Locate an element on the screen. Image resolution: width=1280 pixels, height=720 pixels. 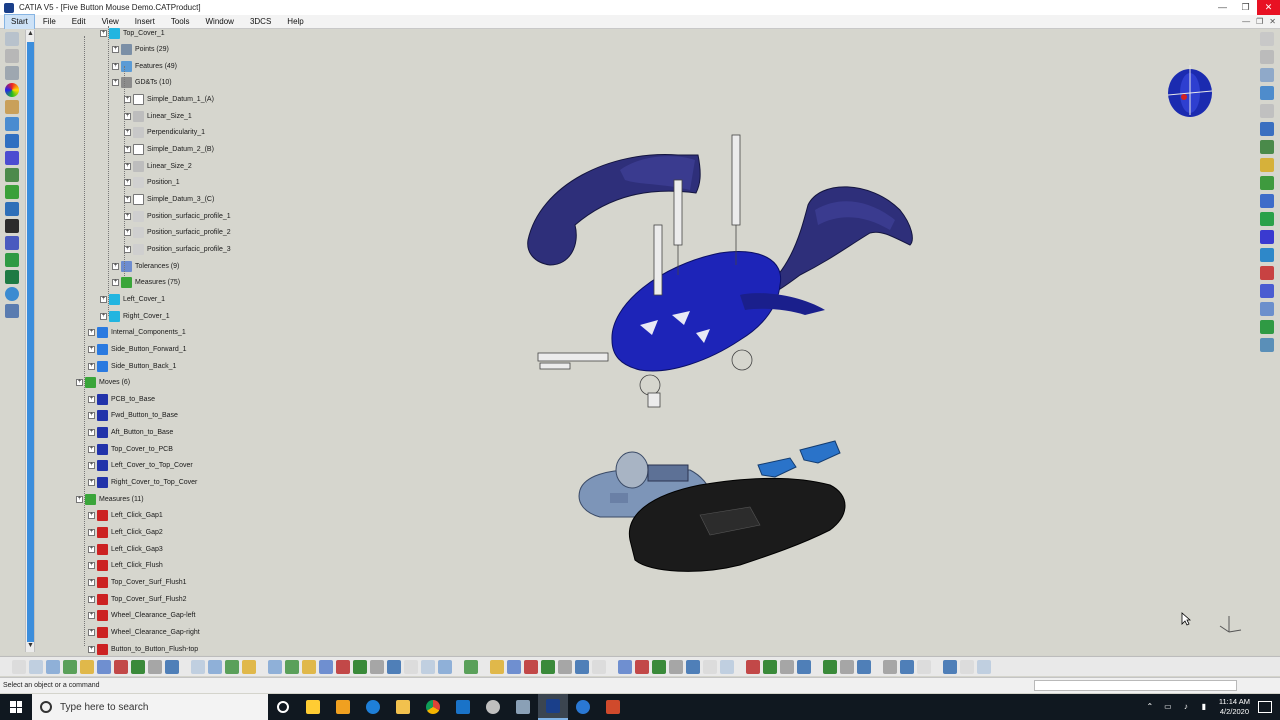
add-icon is located at coordinates (753, 666).